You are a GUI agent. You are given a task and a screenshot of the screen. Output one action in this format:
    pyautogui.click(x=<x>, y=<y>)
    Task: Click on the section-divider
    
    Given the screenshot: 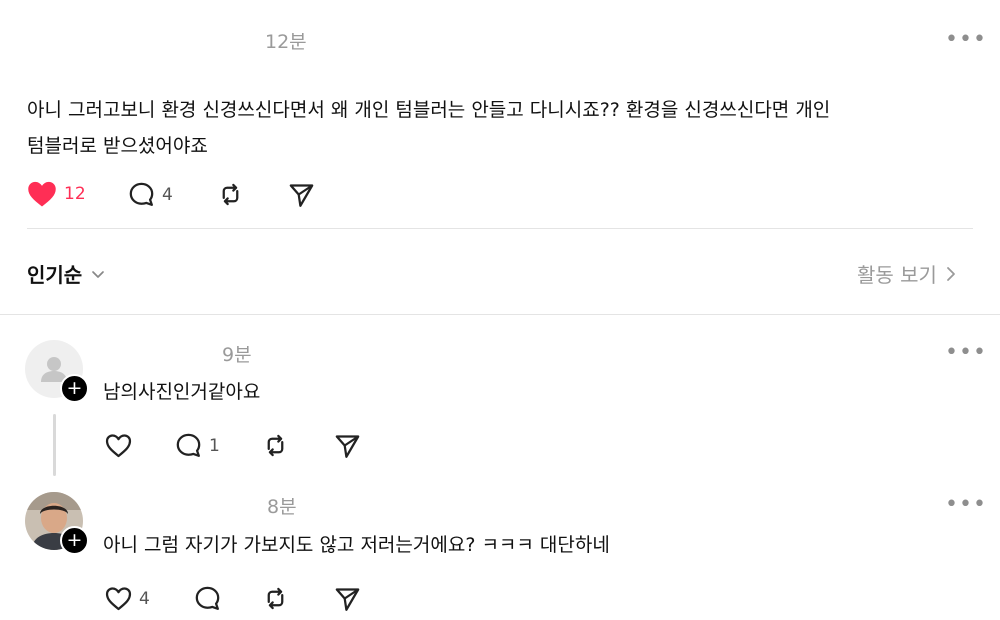 What is the action you would take?
    pyautogui.click(x=500, y=314)
    